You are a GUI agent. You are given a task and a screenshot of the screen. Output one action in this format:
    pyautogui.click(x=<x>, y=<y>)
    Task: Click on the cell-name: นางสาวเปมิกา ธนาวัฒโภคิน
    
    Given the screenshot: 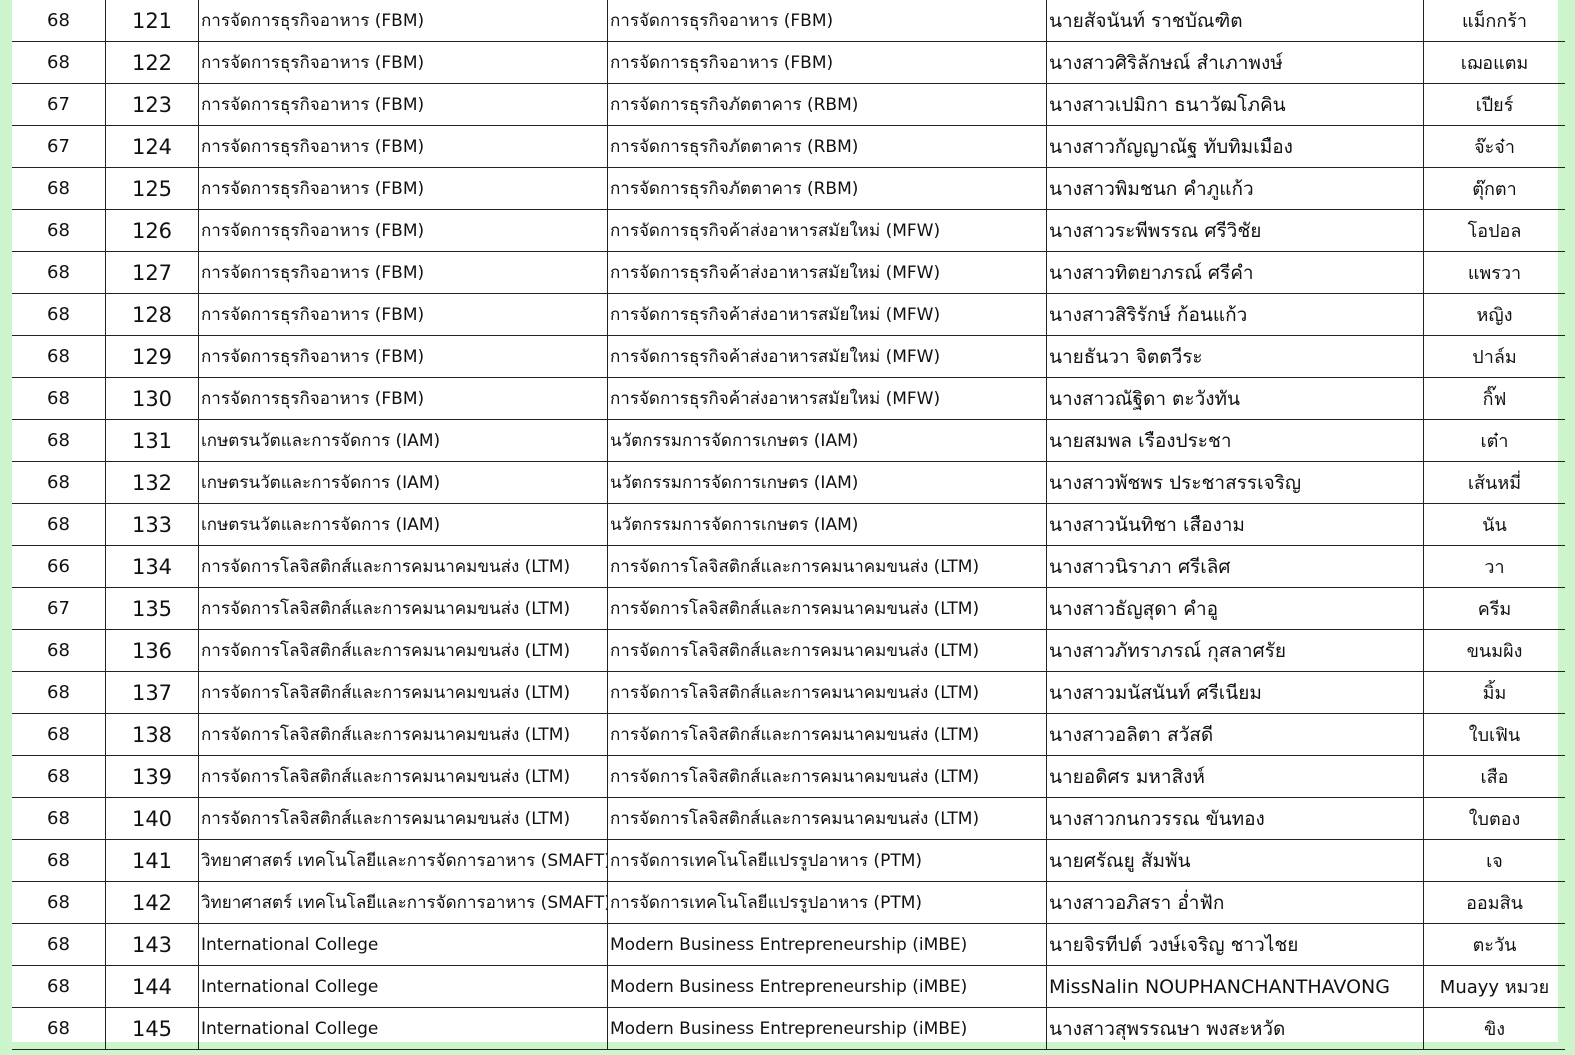 What is the action you would take?
    pyautogui.click(x=1235, y=104)
    